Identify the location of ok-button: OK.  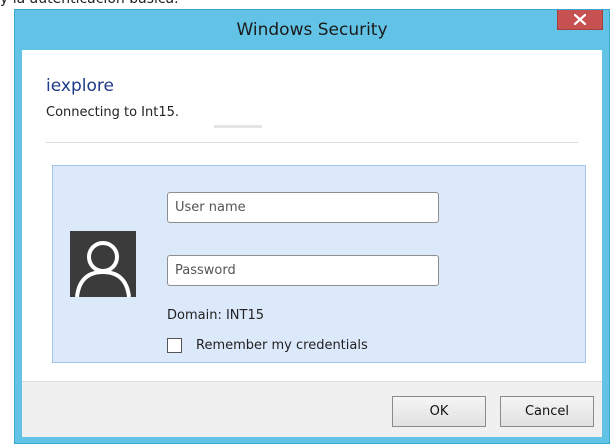
(439, 411).